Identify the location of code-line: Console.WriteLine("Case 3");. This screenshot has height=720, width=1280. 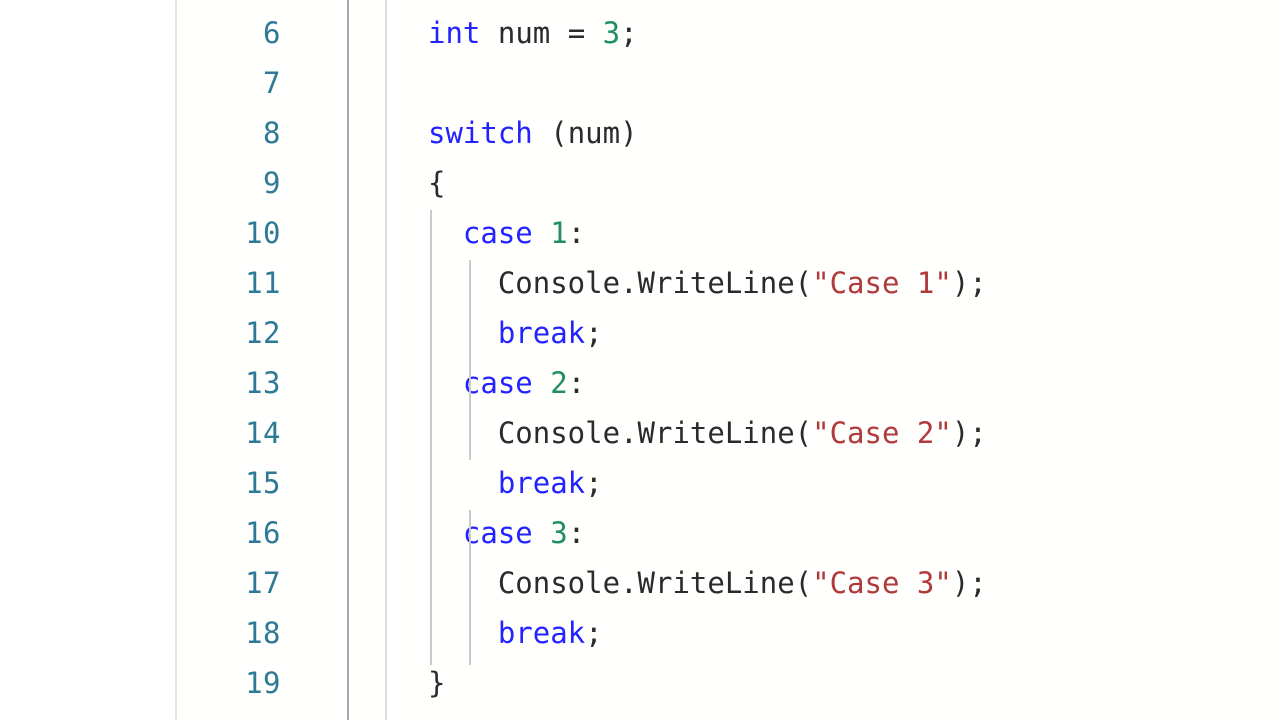
(854, 583).